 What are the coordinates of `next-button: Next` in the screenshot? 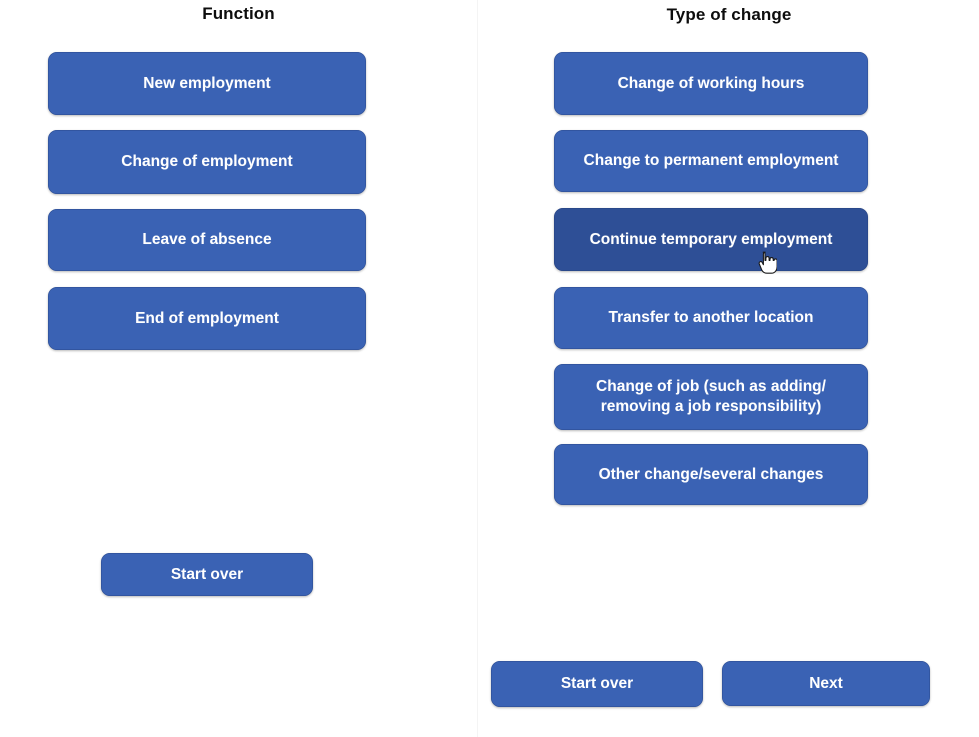 It's located at (826, 683).